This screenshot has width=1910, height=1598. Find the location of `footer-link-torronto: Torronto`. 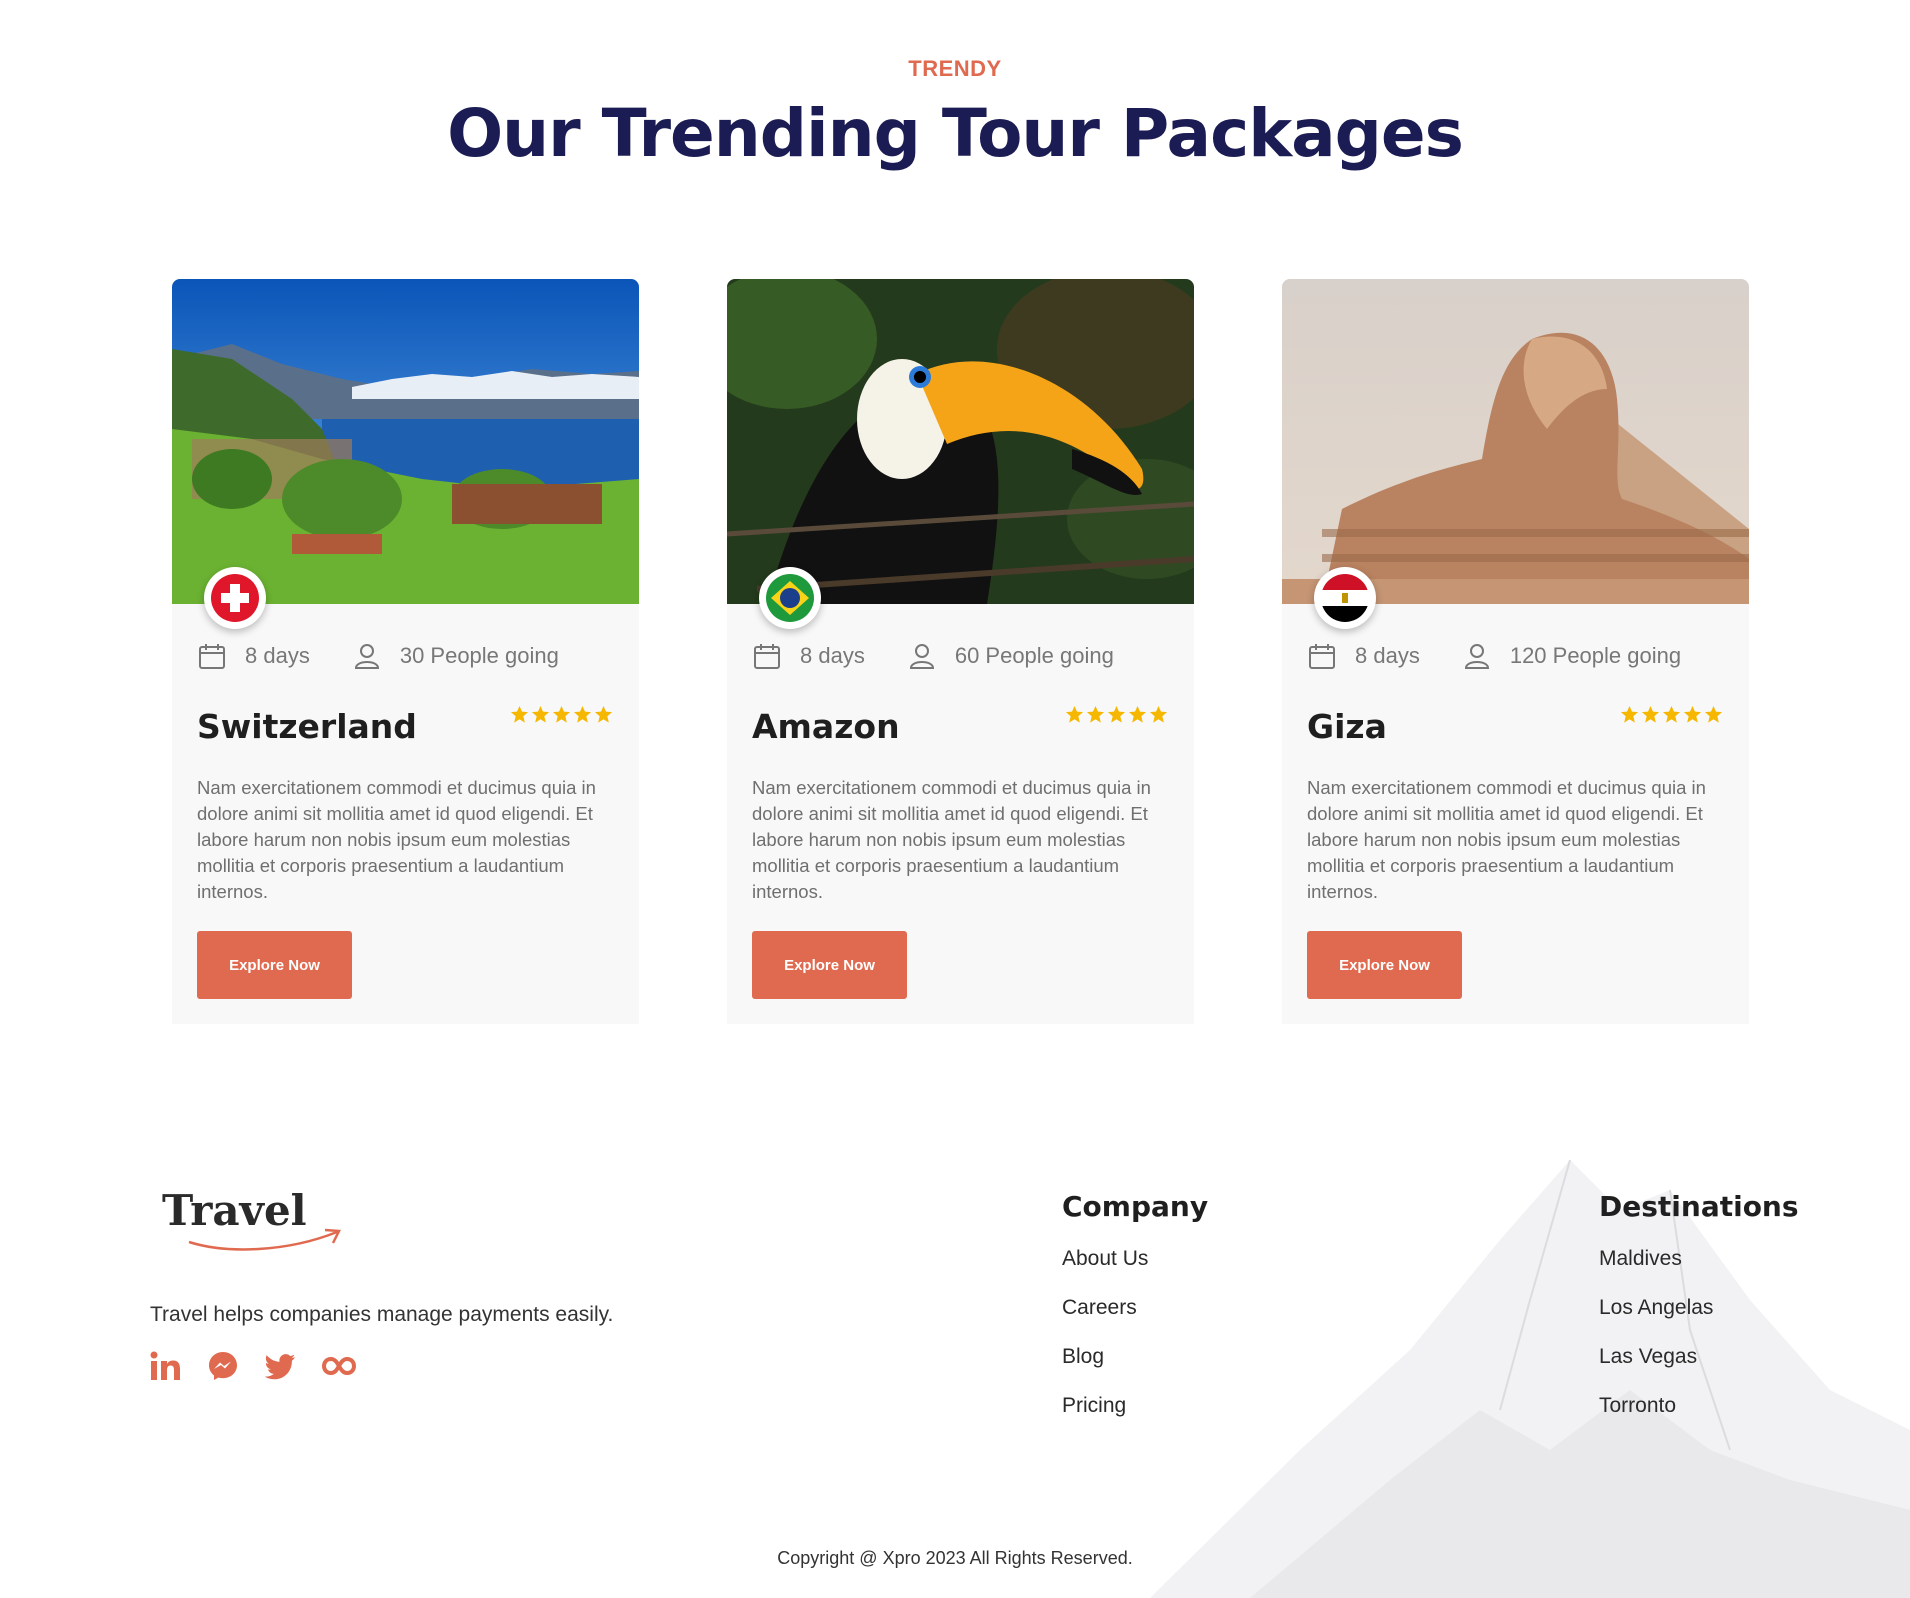

footer-link-torronto: Torronto is located at coordinates (1699, 1406).